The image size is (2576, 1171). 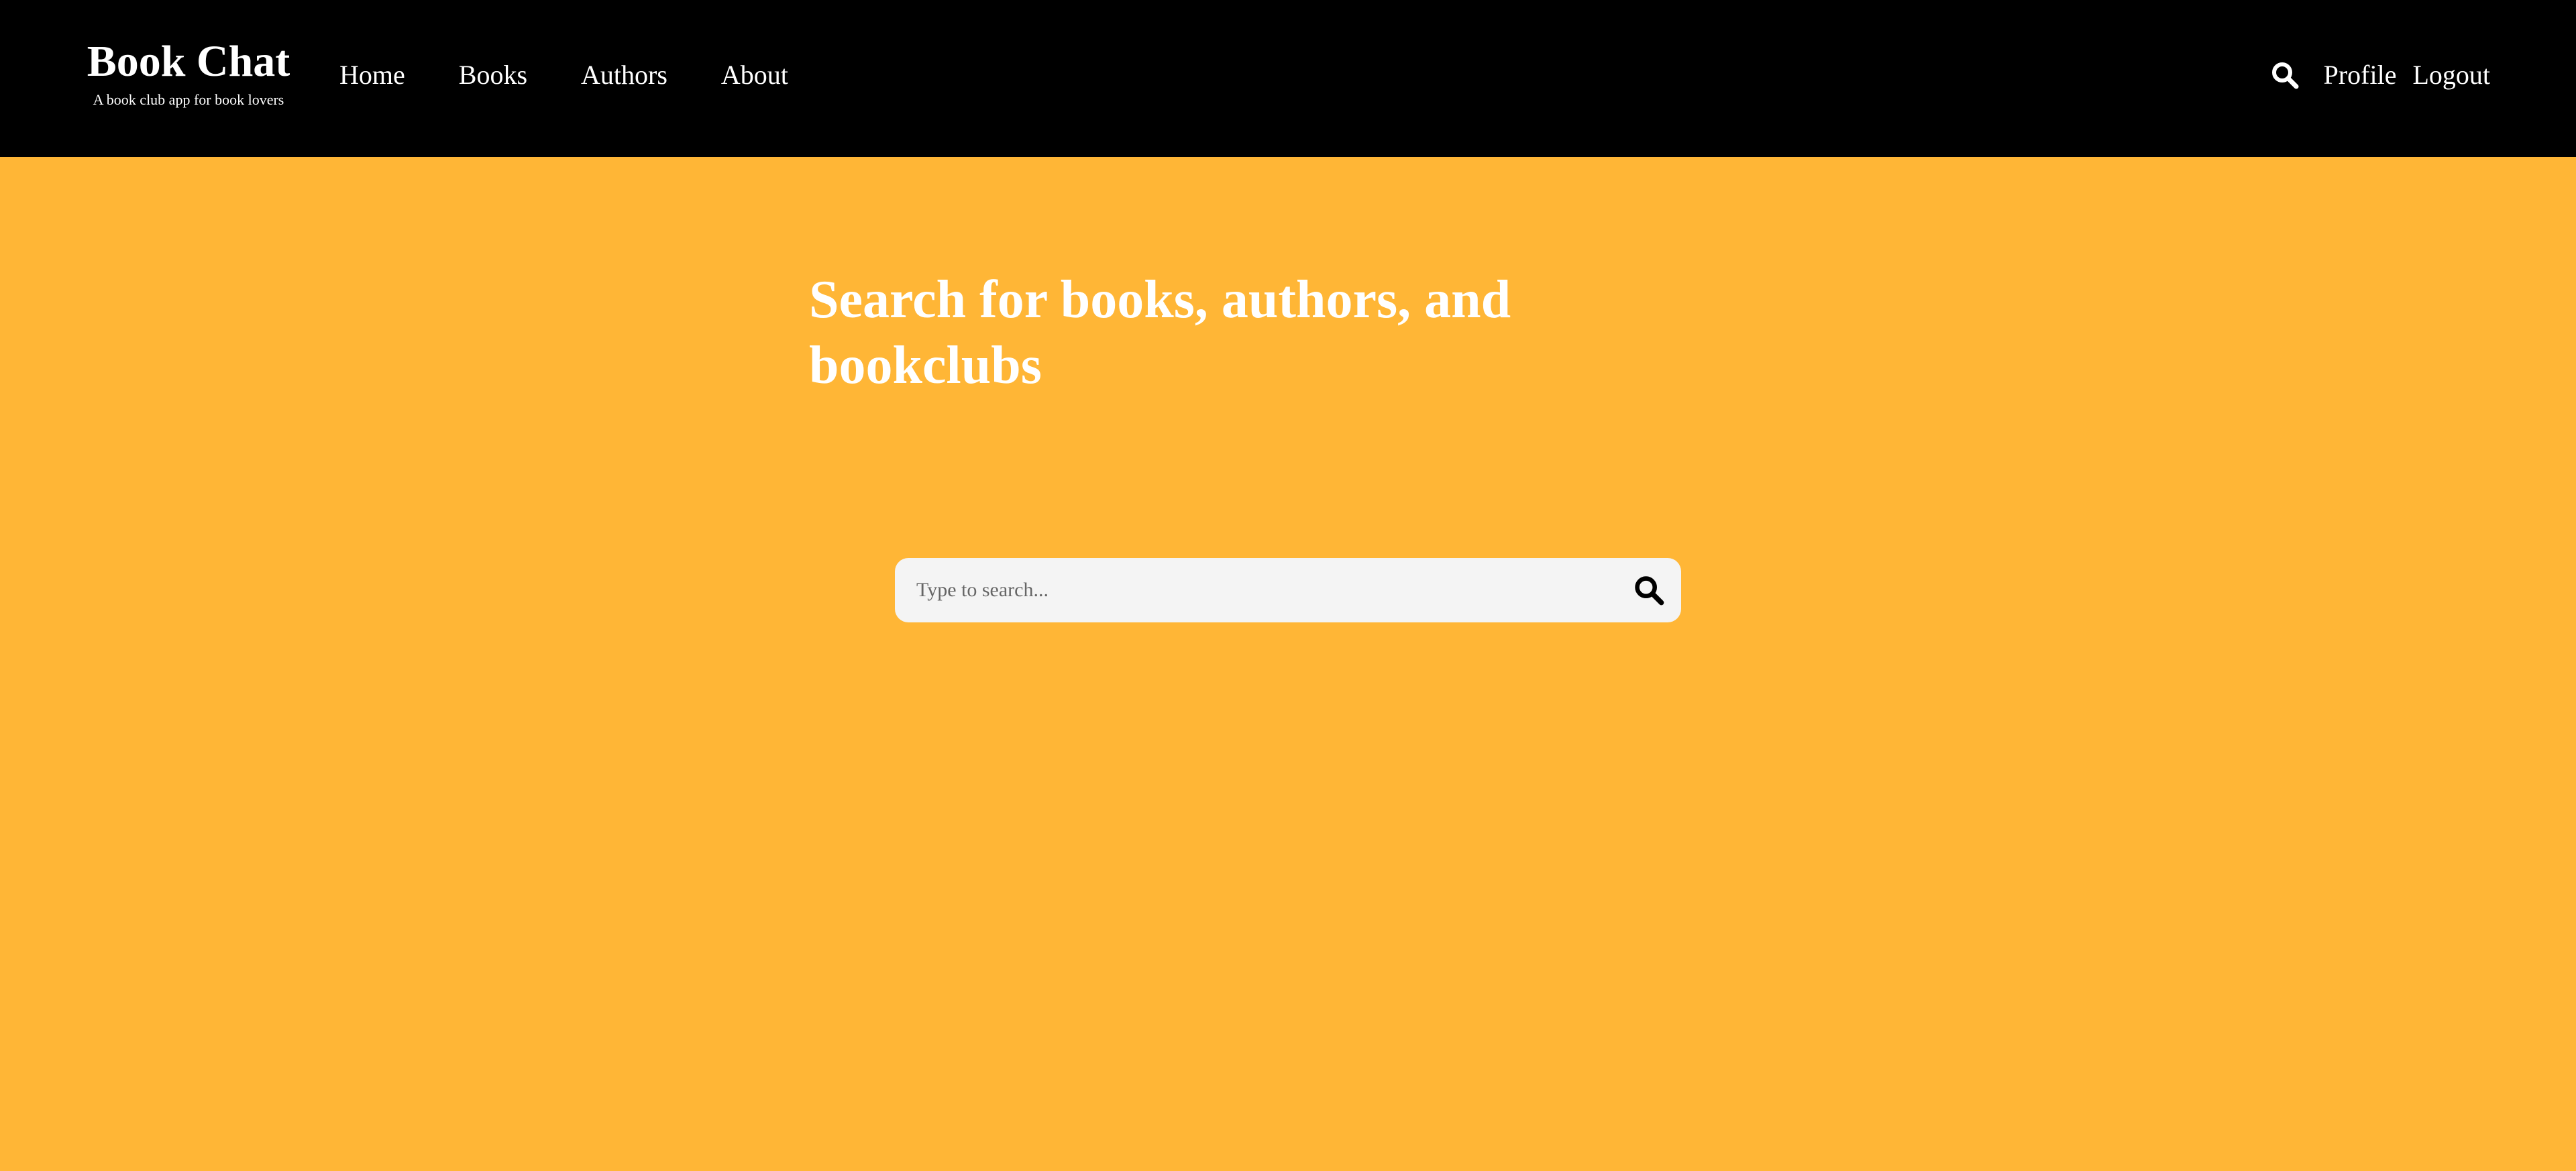 I want to click on profile-link: Profile, so click(x=2360, y=75).